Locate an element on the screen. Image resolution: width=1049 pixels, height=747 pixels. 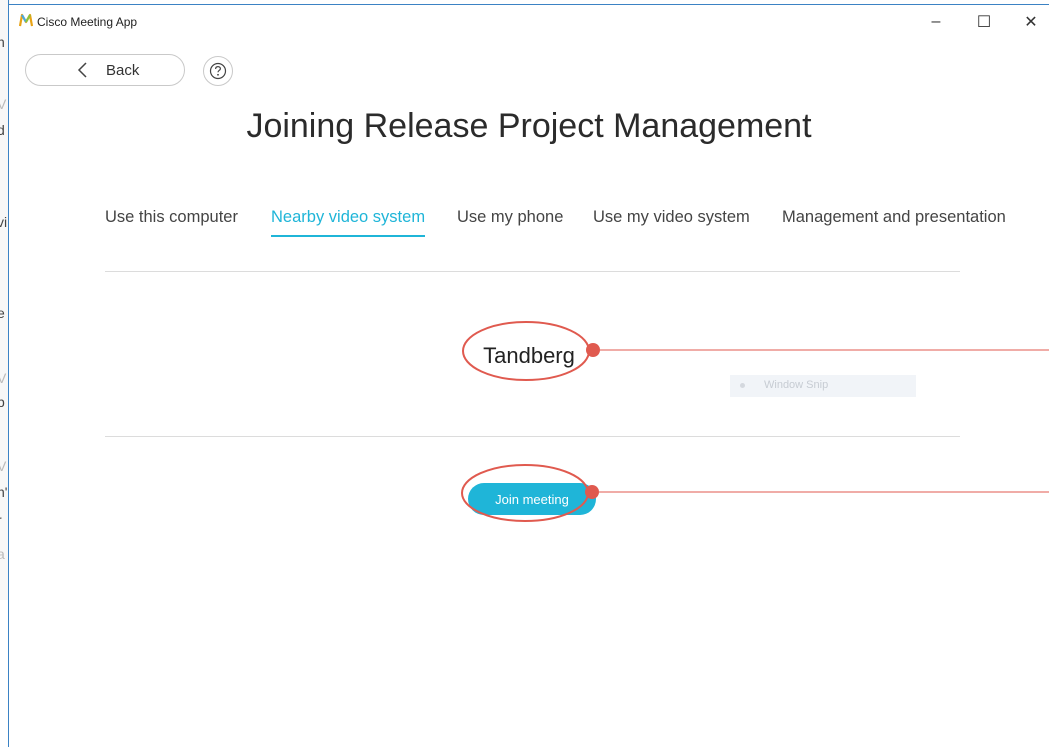
tab-use-my-phone: Use my phone is located at coordinates (510, 221).